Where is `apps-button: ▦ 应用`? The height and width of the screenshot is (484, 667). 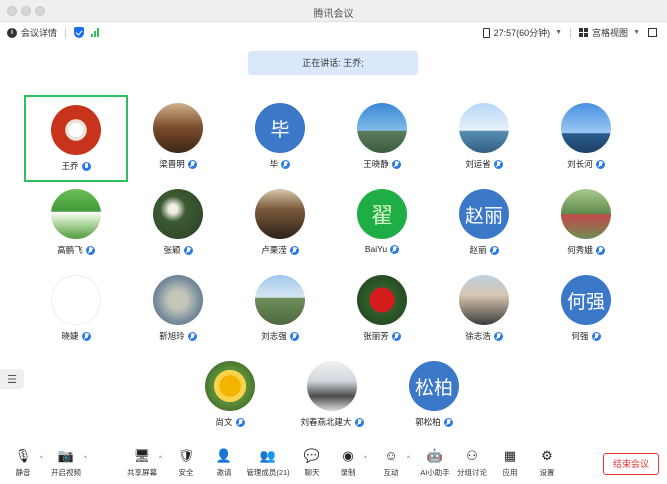
apps-button: ▦ 应用 is located at coordinates (510, 463).